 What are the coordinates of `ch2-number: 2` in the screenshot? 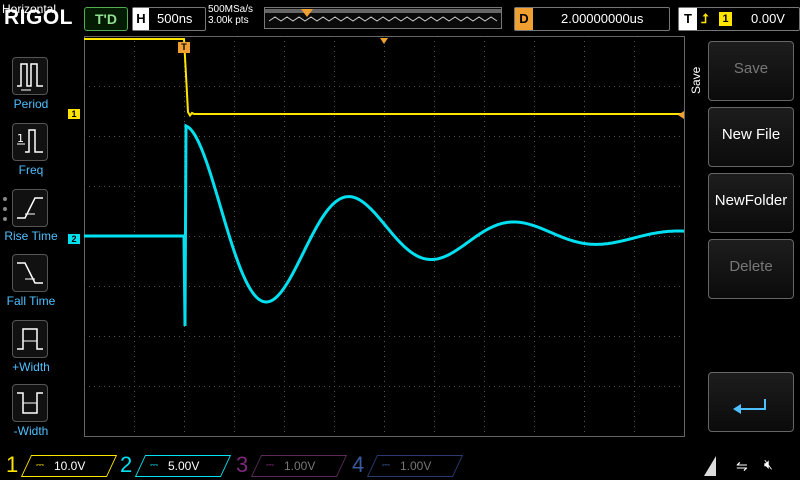 It's located at (126, 464).